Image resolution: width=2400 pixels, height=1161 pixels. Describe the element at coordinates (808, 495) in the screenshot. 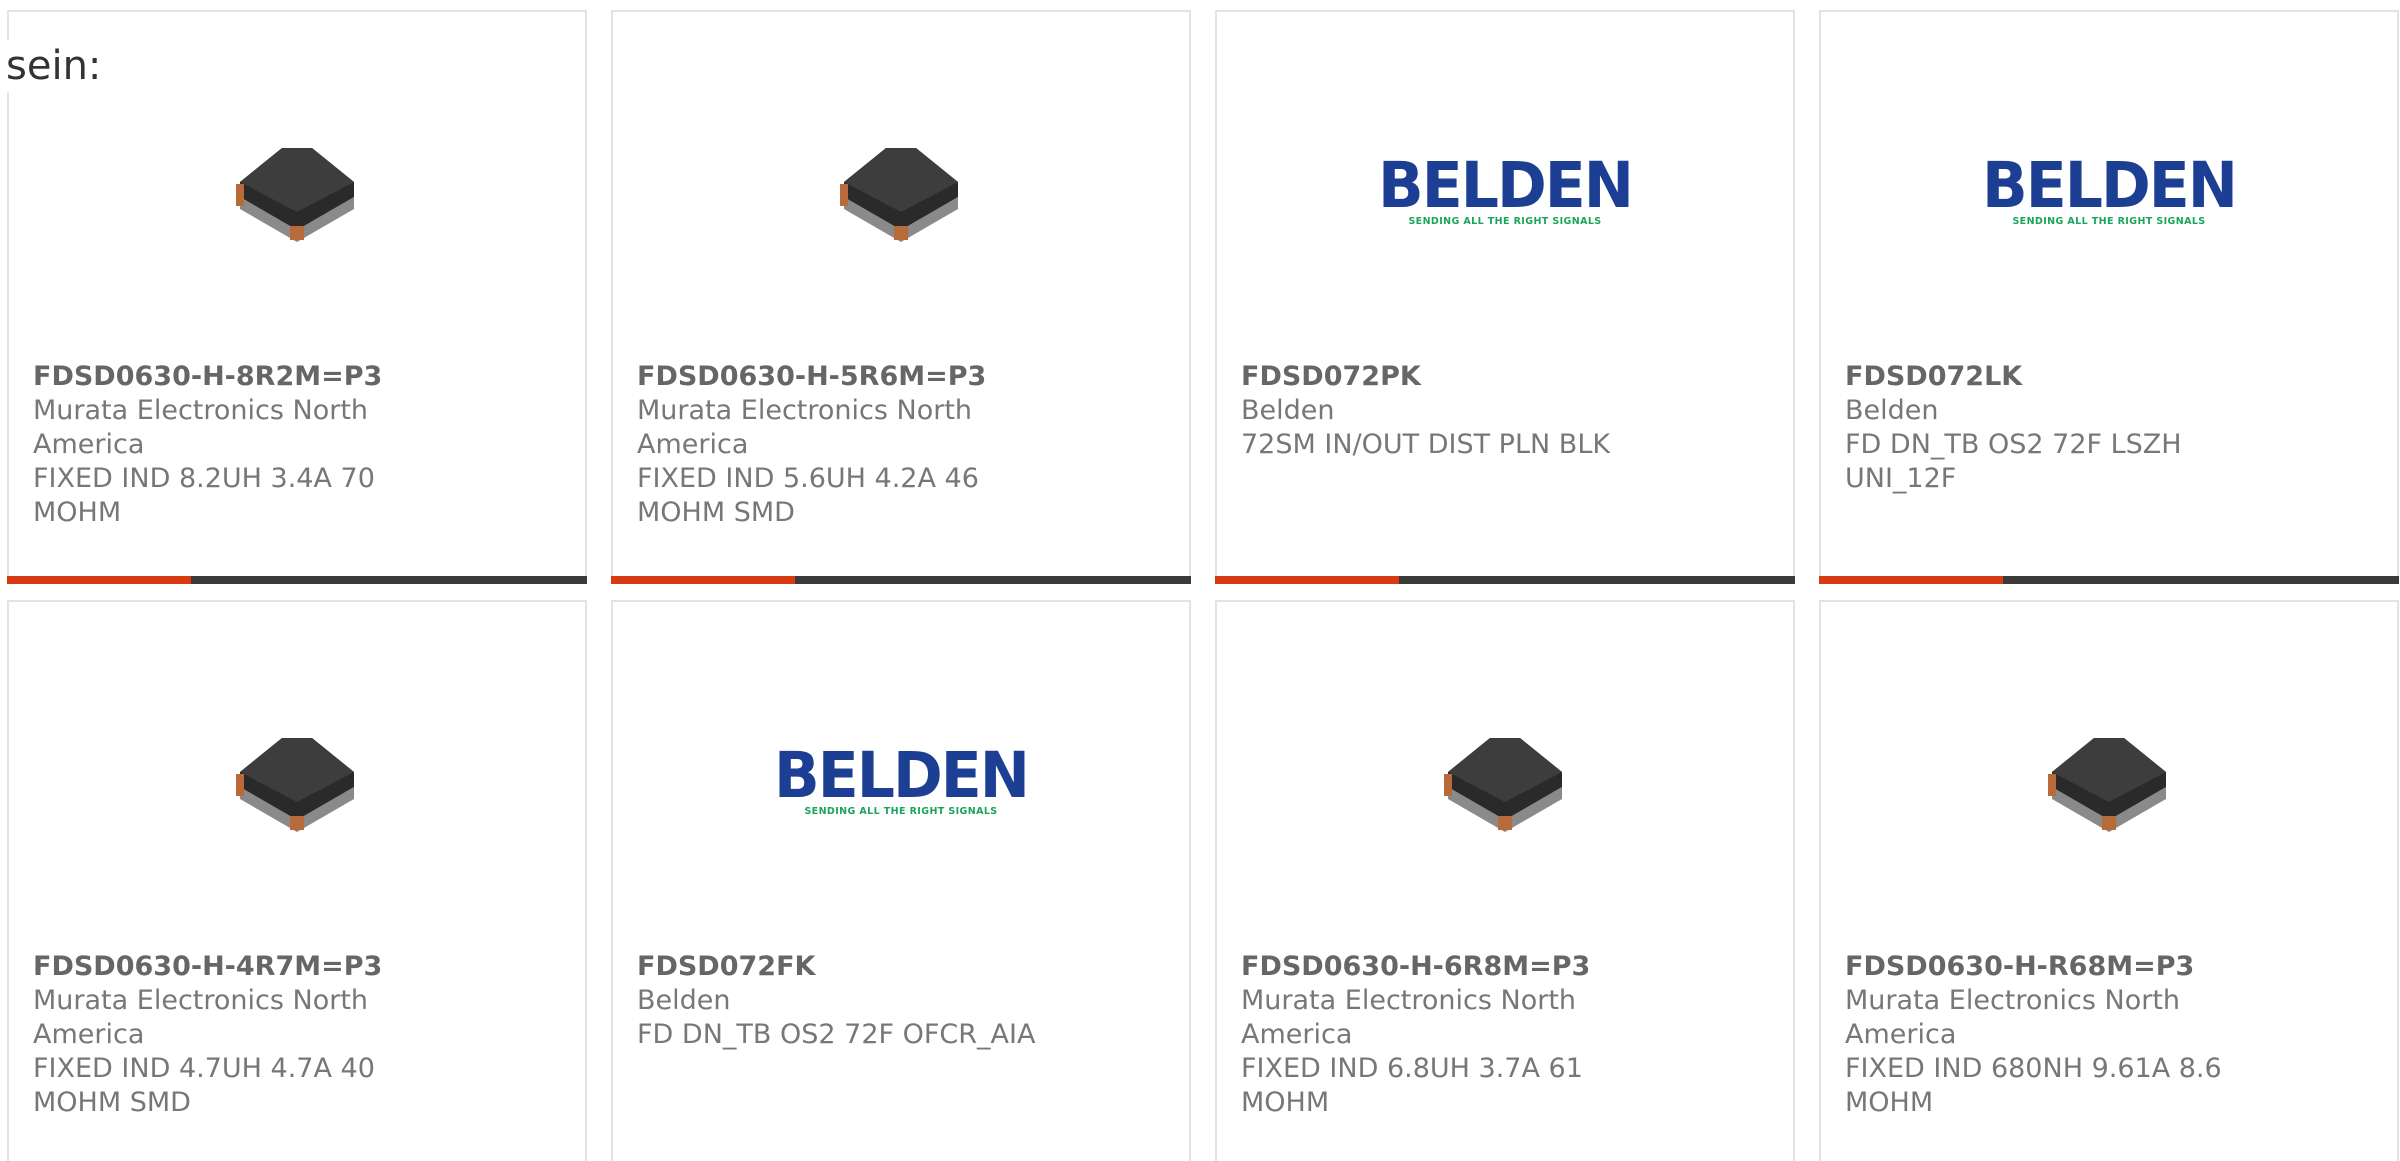

I see `description: FIXED IND 5.6UH 4.2A 46 MOHM SMD` at that location.